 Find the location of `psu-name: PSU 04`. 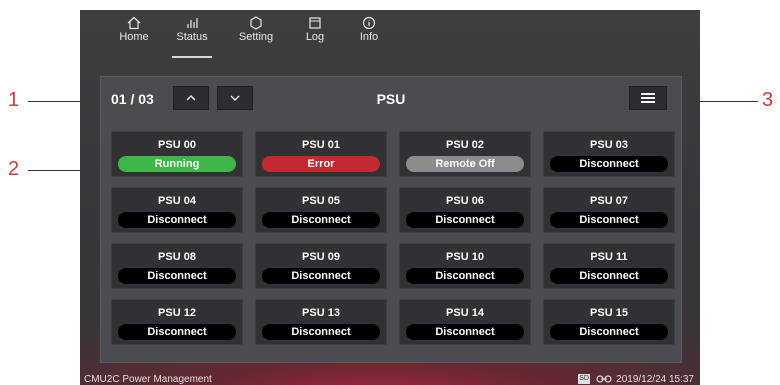

psu-name: PSU 04 is located at coordinates (177, 201).